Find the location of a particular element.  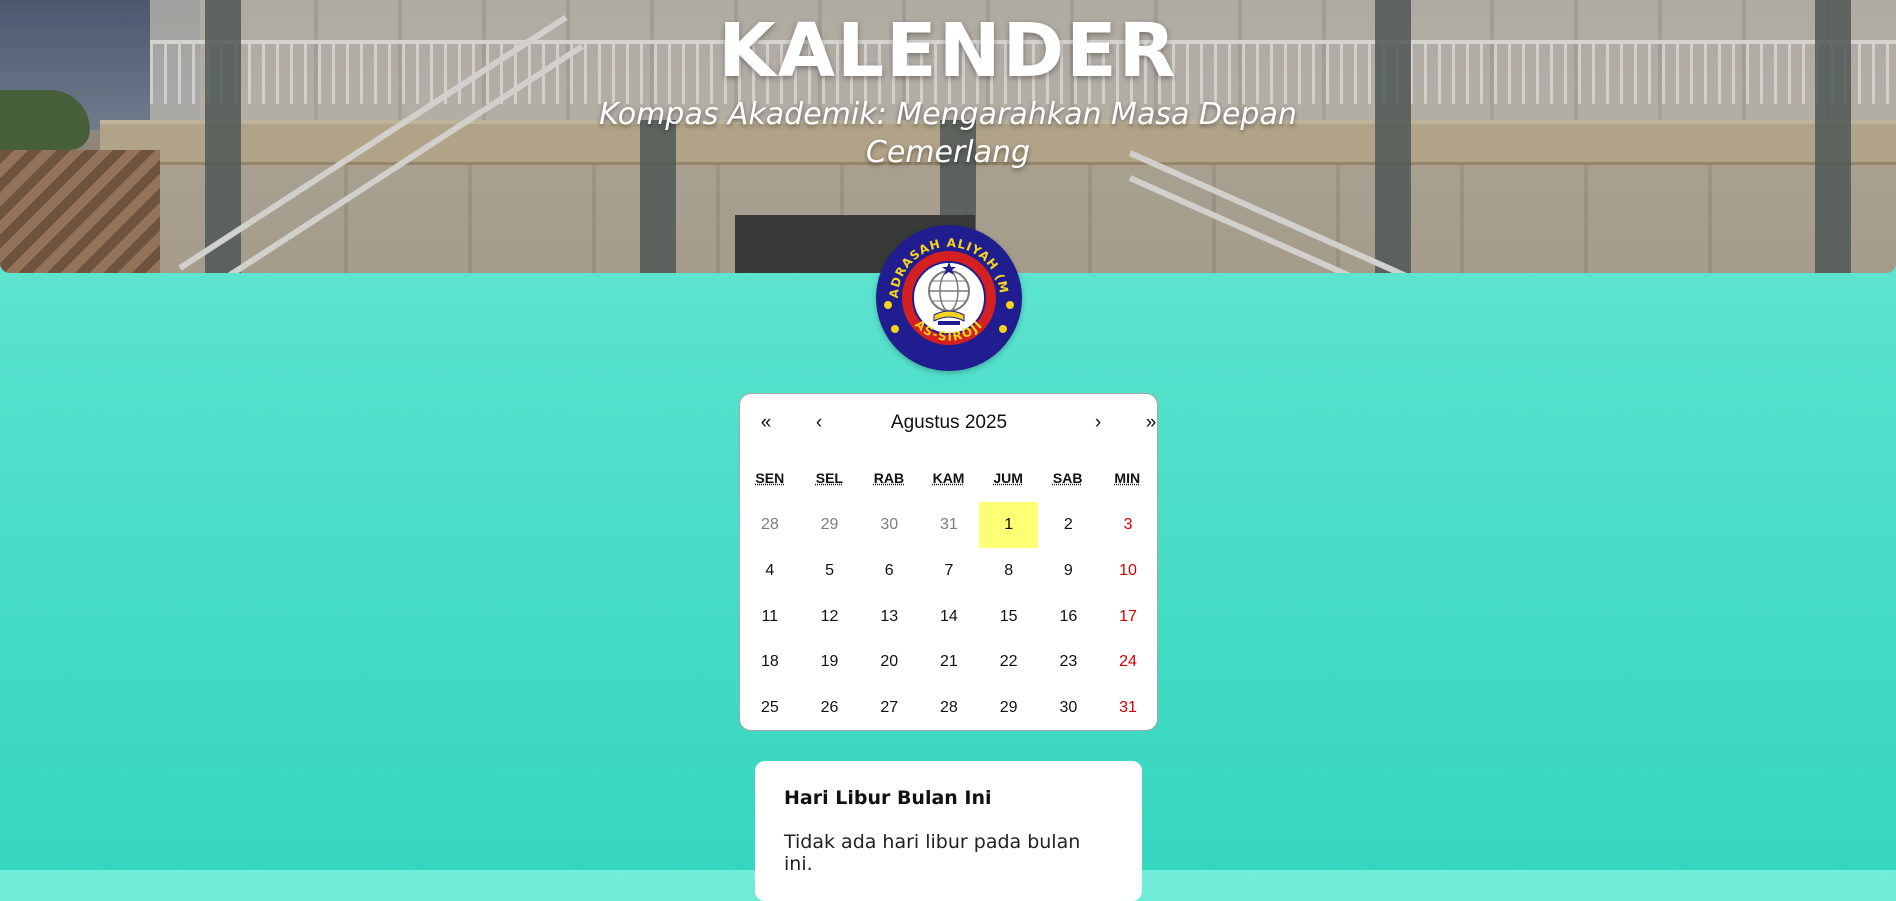

page-title: KALENDER is located at coordinates (948, 51).